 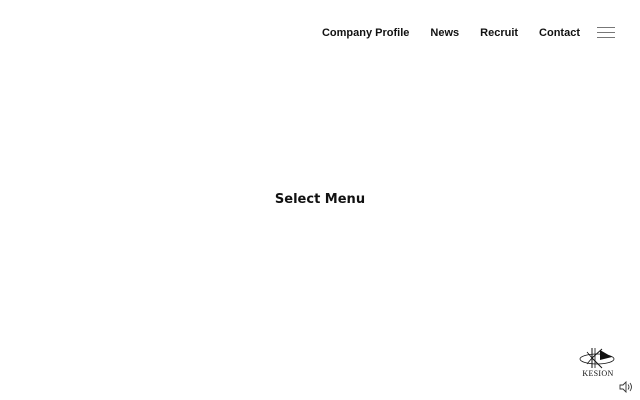 I want to click on nav-item-company-profile: Company Profile, so click(x=365, y=33).